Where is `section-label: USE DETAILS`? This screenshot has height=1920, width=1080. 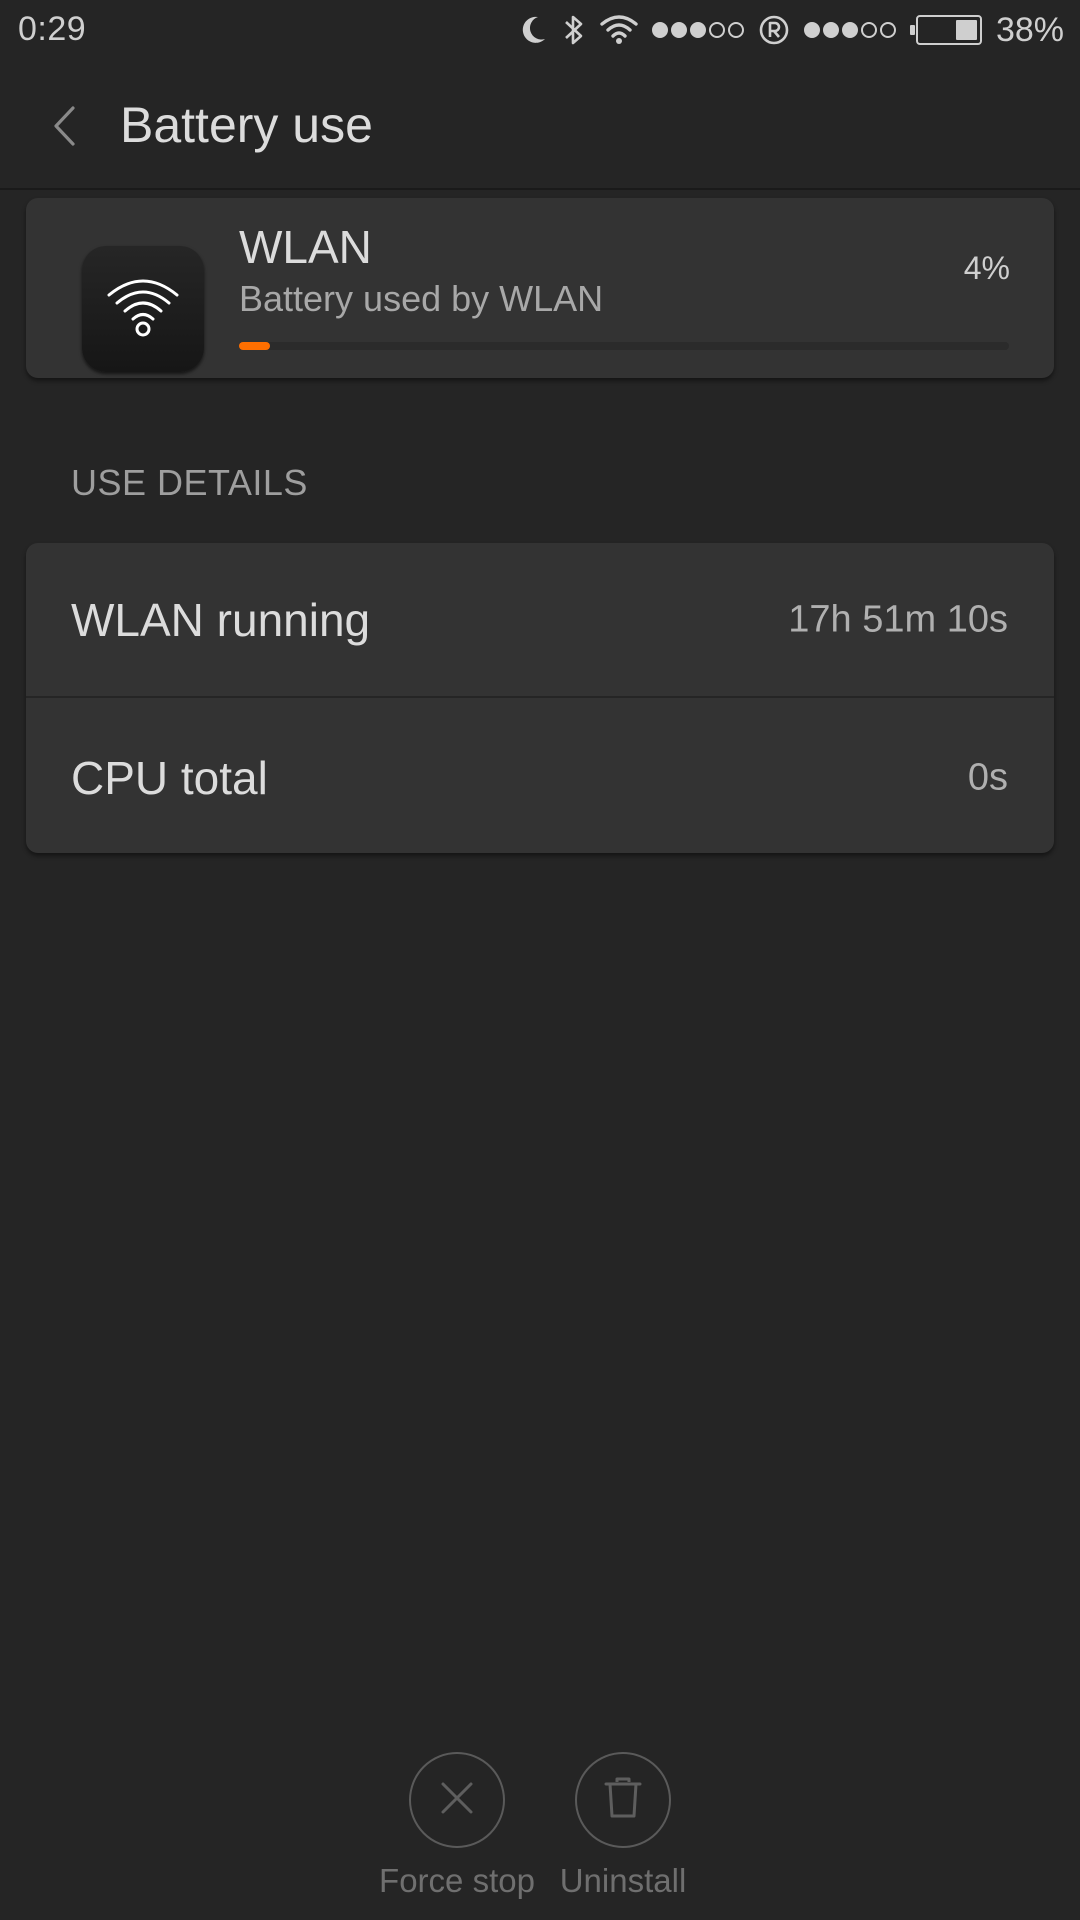 section-label: USE DETAILS is located at coordinates (189, 482).